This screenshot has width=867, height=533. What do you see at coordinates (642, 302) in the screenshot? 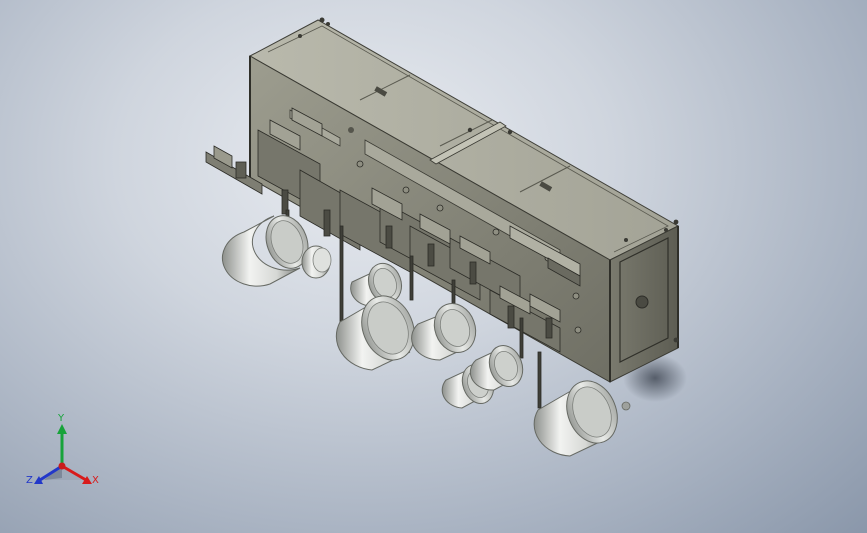
I see `side-port-hole` at bounding box center [642, 302].